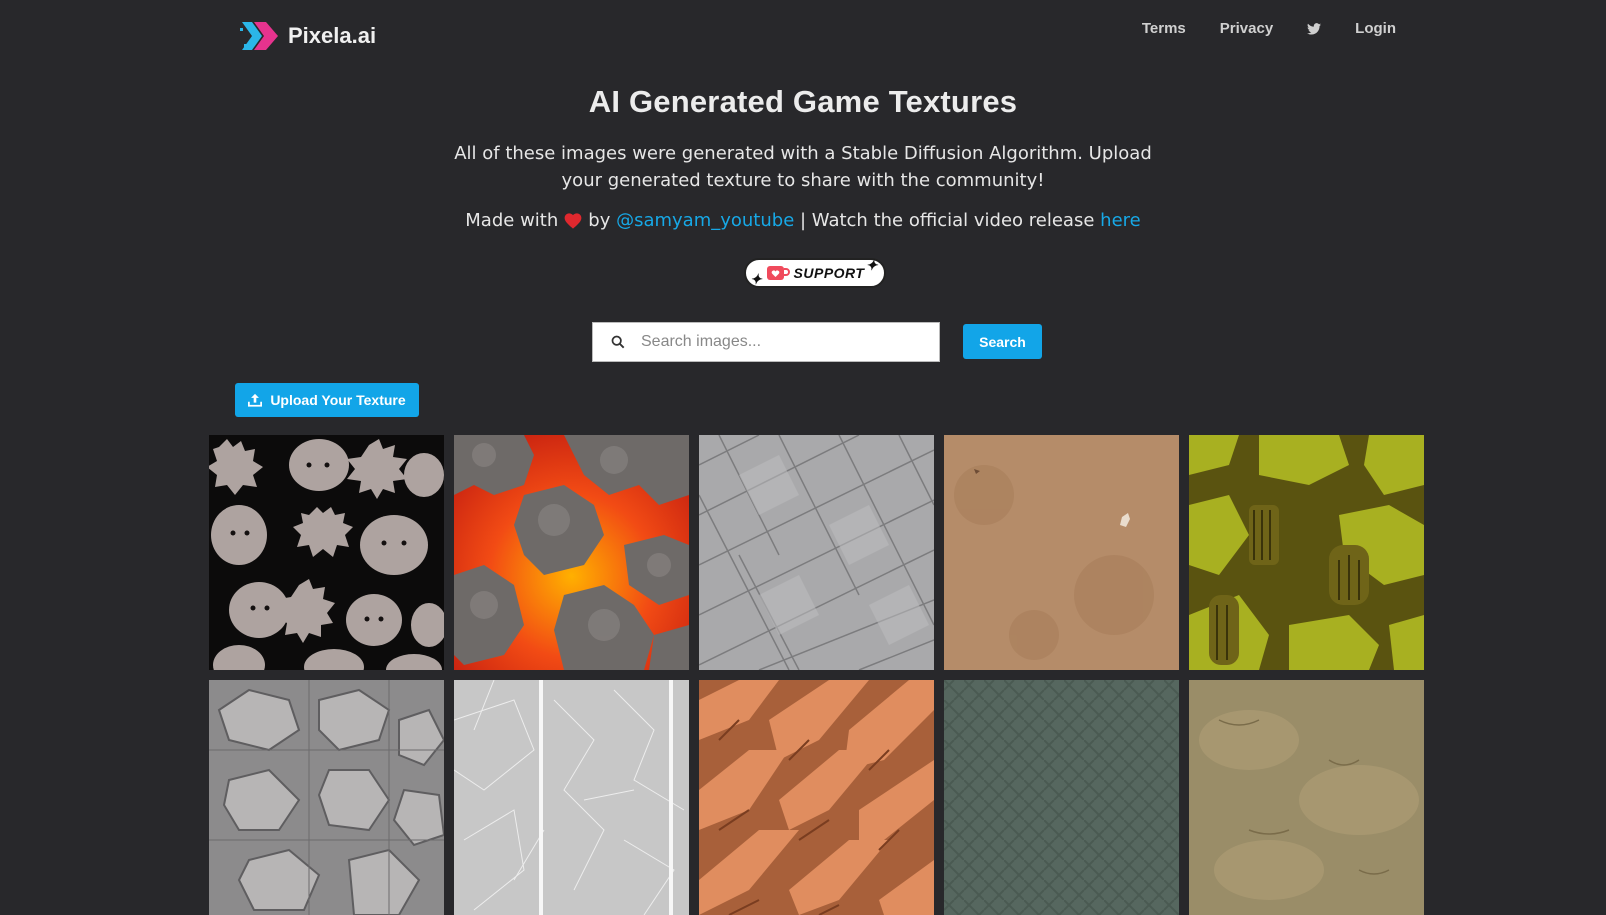 The width and height of the screenshot is (1606, 915). What do you see at coordinates (618, 342) in the screenshot?
I see `search-icon` at bounding box center [618, 342].